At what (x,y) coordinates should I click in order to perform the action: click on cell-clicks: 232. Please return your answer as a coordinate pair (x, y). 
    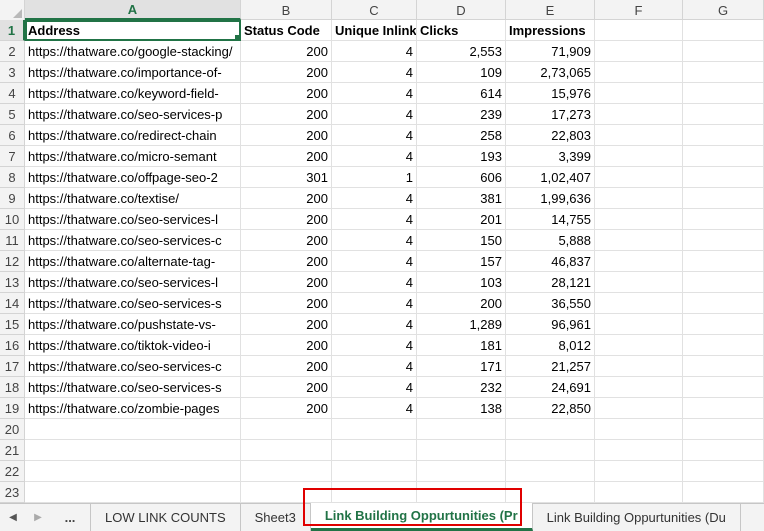
    Looking at the image, I should click on (461, 387).